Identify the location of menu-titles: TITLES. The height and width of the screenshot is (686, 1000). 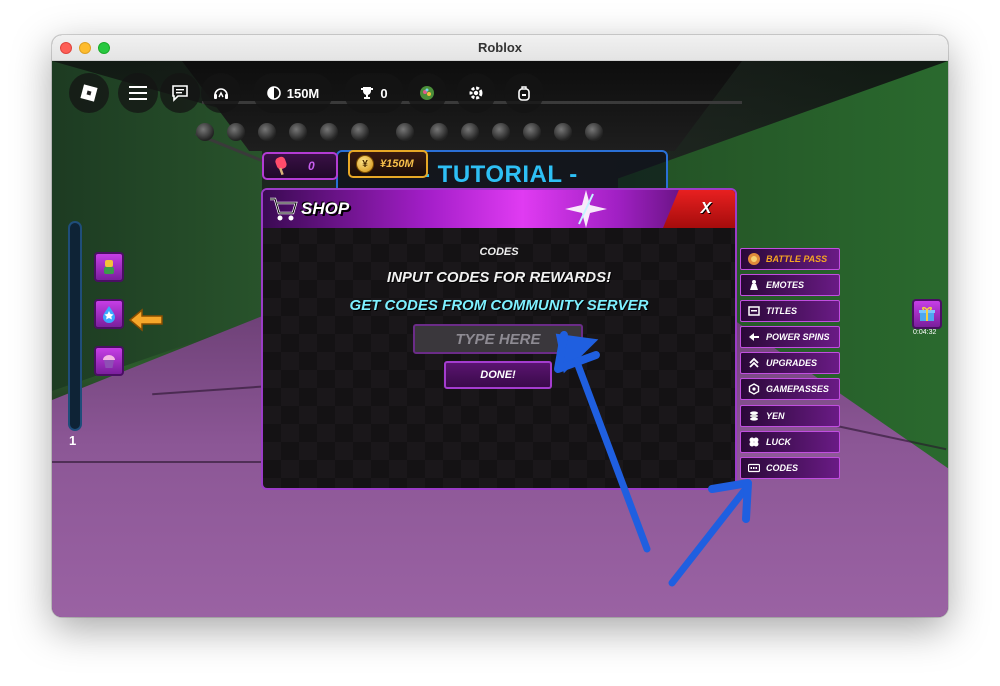
(790, 311).